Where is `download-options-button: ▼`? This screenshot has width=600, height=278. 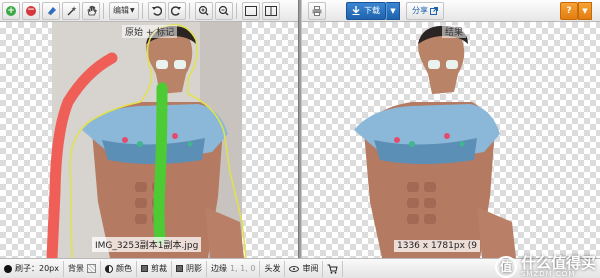 download-options-button: ▼ is located at coordinates (393, 10).